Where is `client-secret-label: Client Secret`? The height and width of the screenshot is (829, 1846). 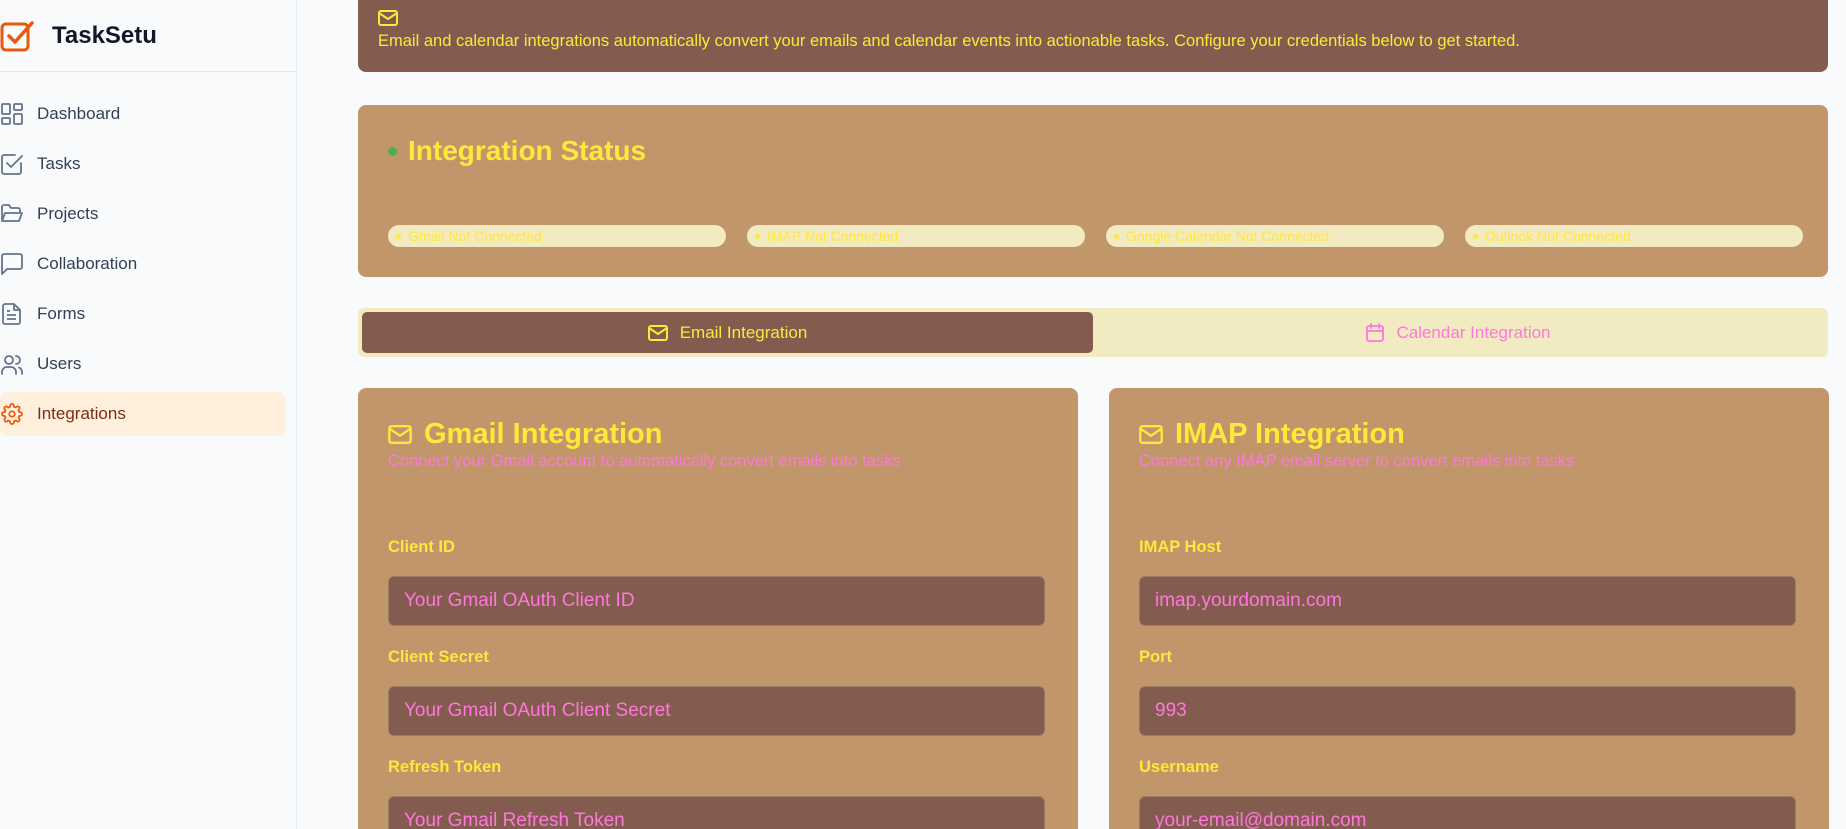
client-secret-label: Client Secret is located at coordinates (438, 657).